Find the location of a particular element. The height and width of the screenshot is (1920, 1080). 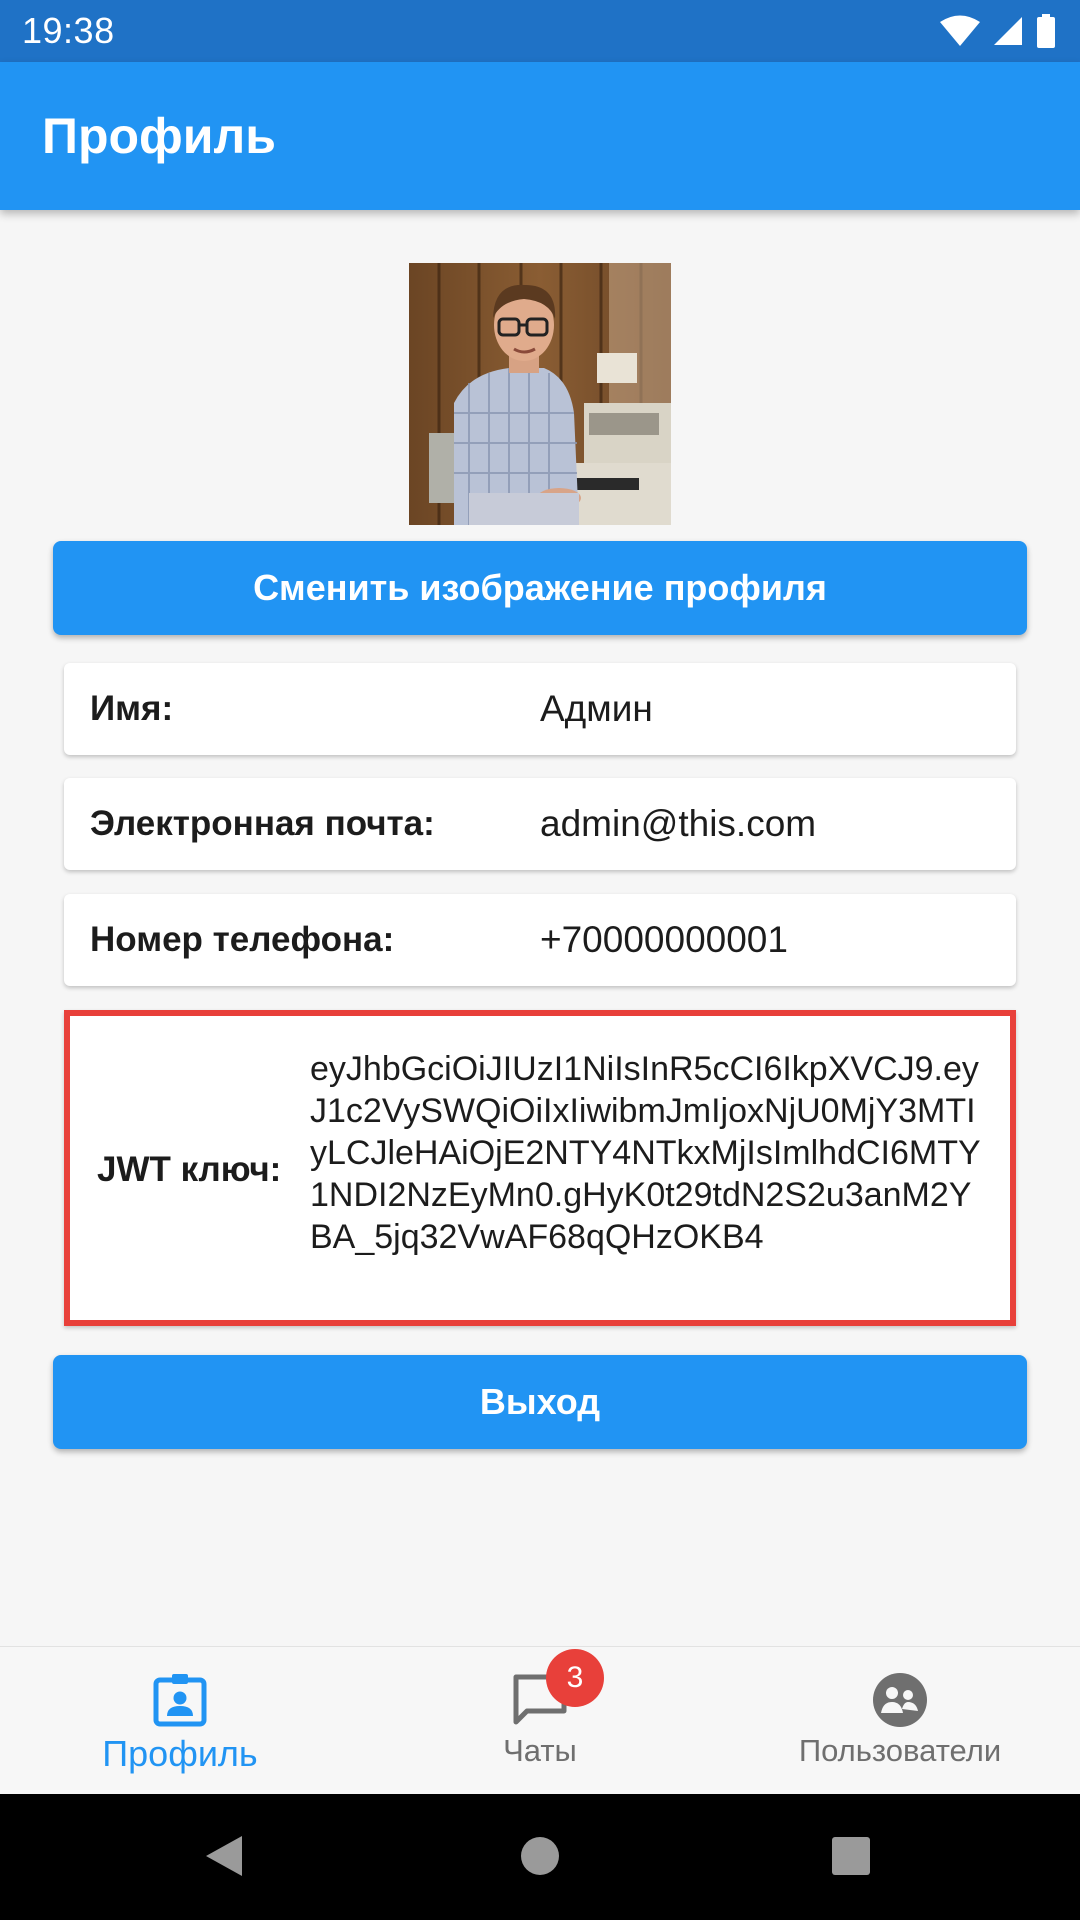

system-navigation-bar is located at coordinates (540, 1857).